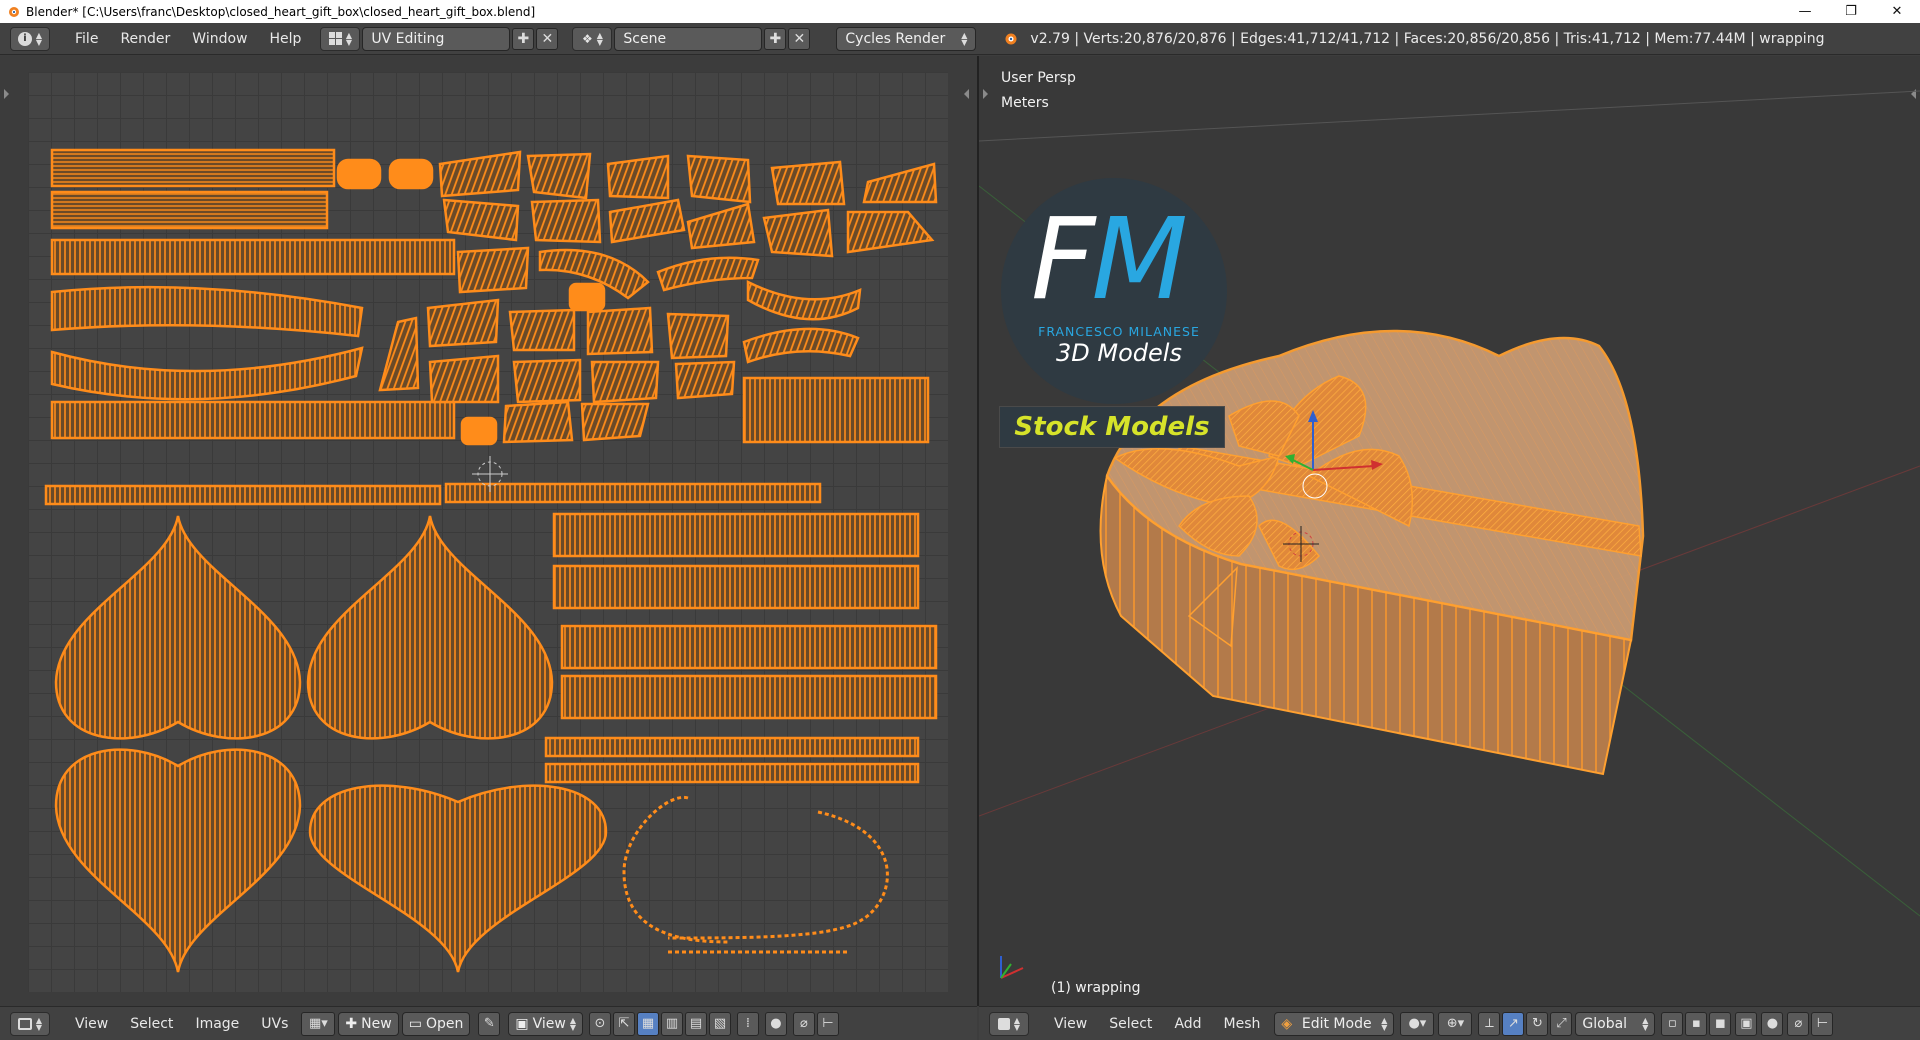  I want to click on screen-layout-field: UV Editing, so click(436, 38).